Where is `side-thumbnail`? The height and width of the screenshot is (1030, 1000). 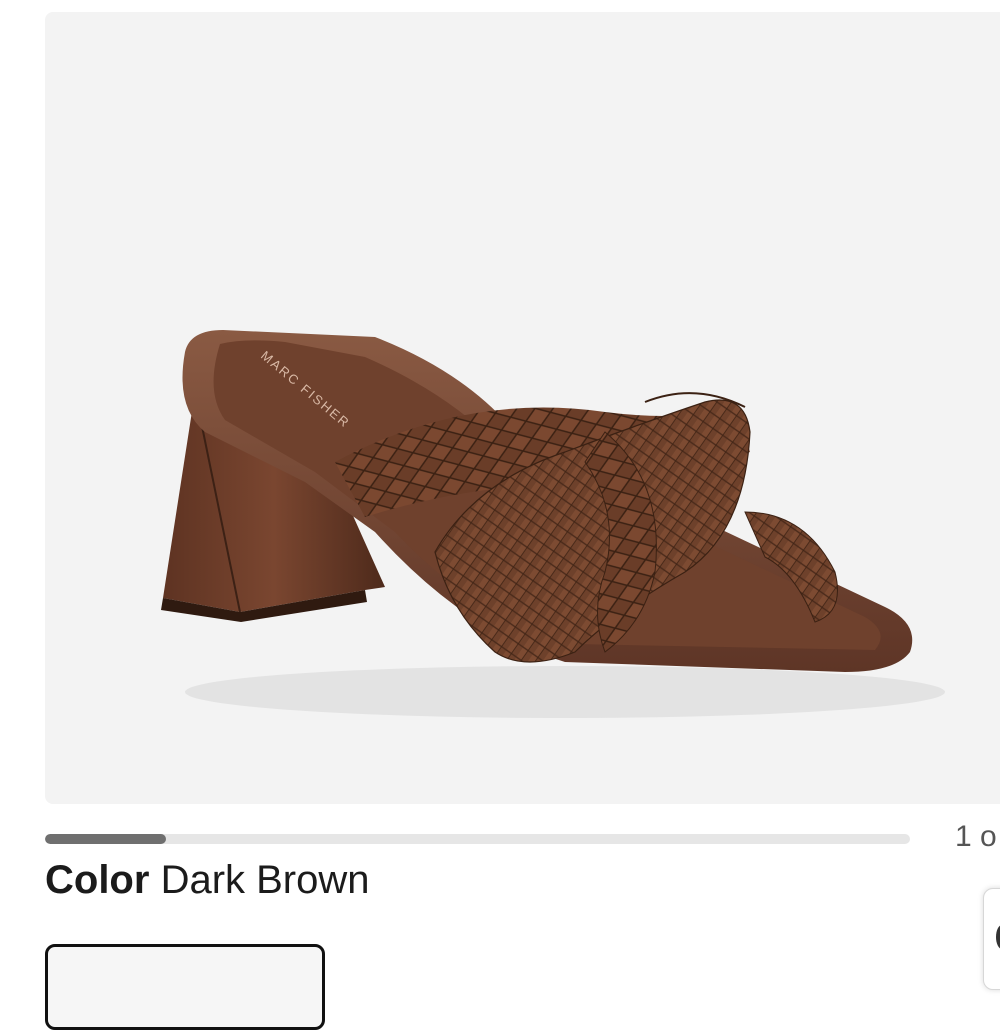 side-thumbnail is located at coordinates (991, 939).